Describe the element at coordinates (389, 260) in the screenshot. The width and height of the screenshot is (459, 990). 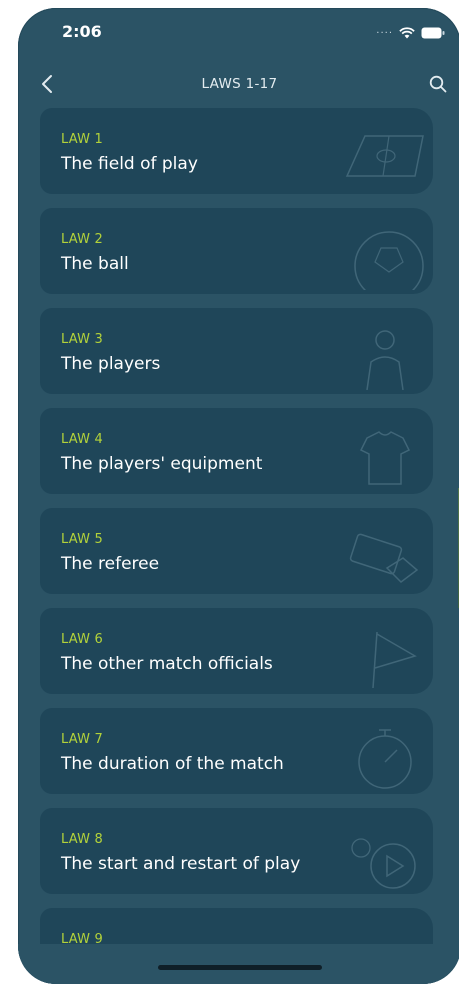
I see `ball-icon` at that location.